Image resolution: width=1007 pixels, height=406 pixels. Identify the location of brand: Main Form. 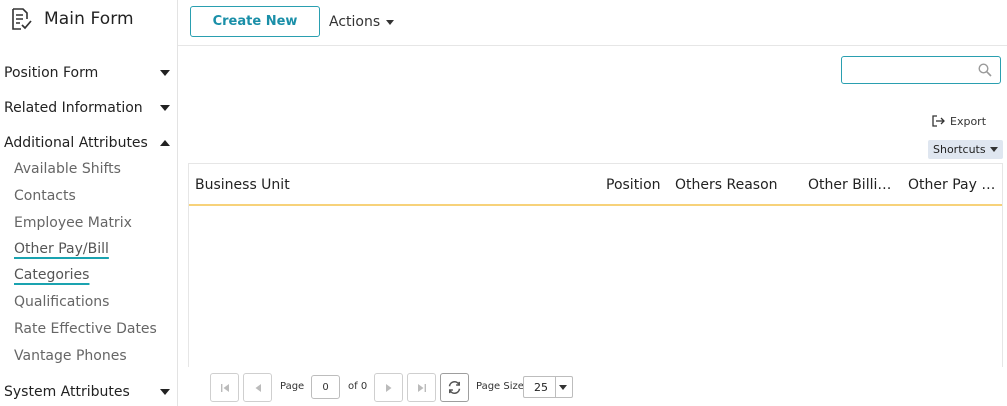
(71, 19).